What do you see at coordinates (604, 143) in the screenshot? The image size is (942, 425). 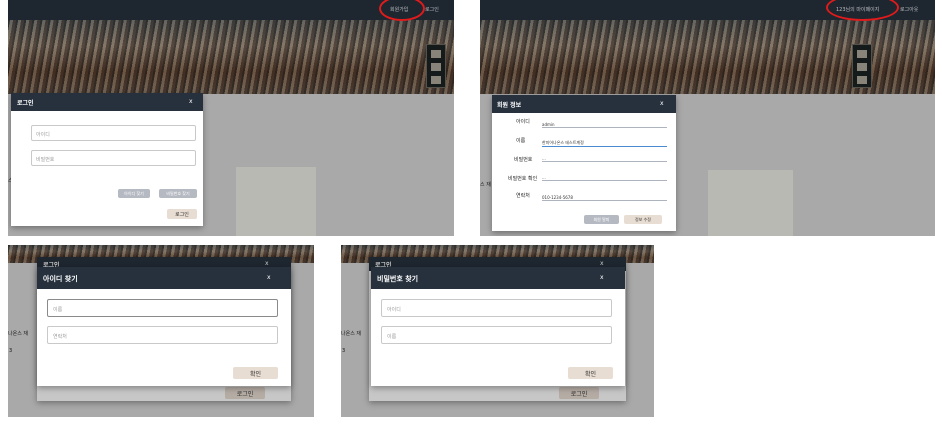 I see `name-field: 한미어나온스 테스트계정` at bounding box center [604, 143].